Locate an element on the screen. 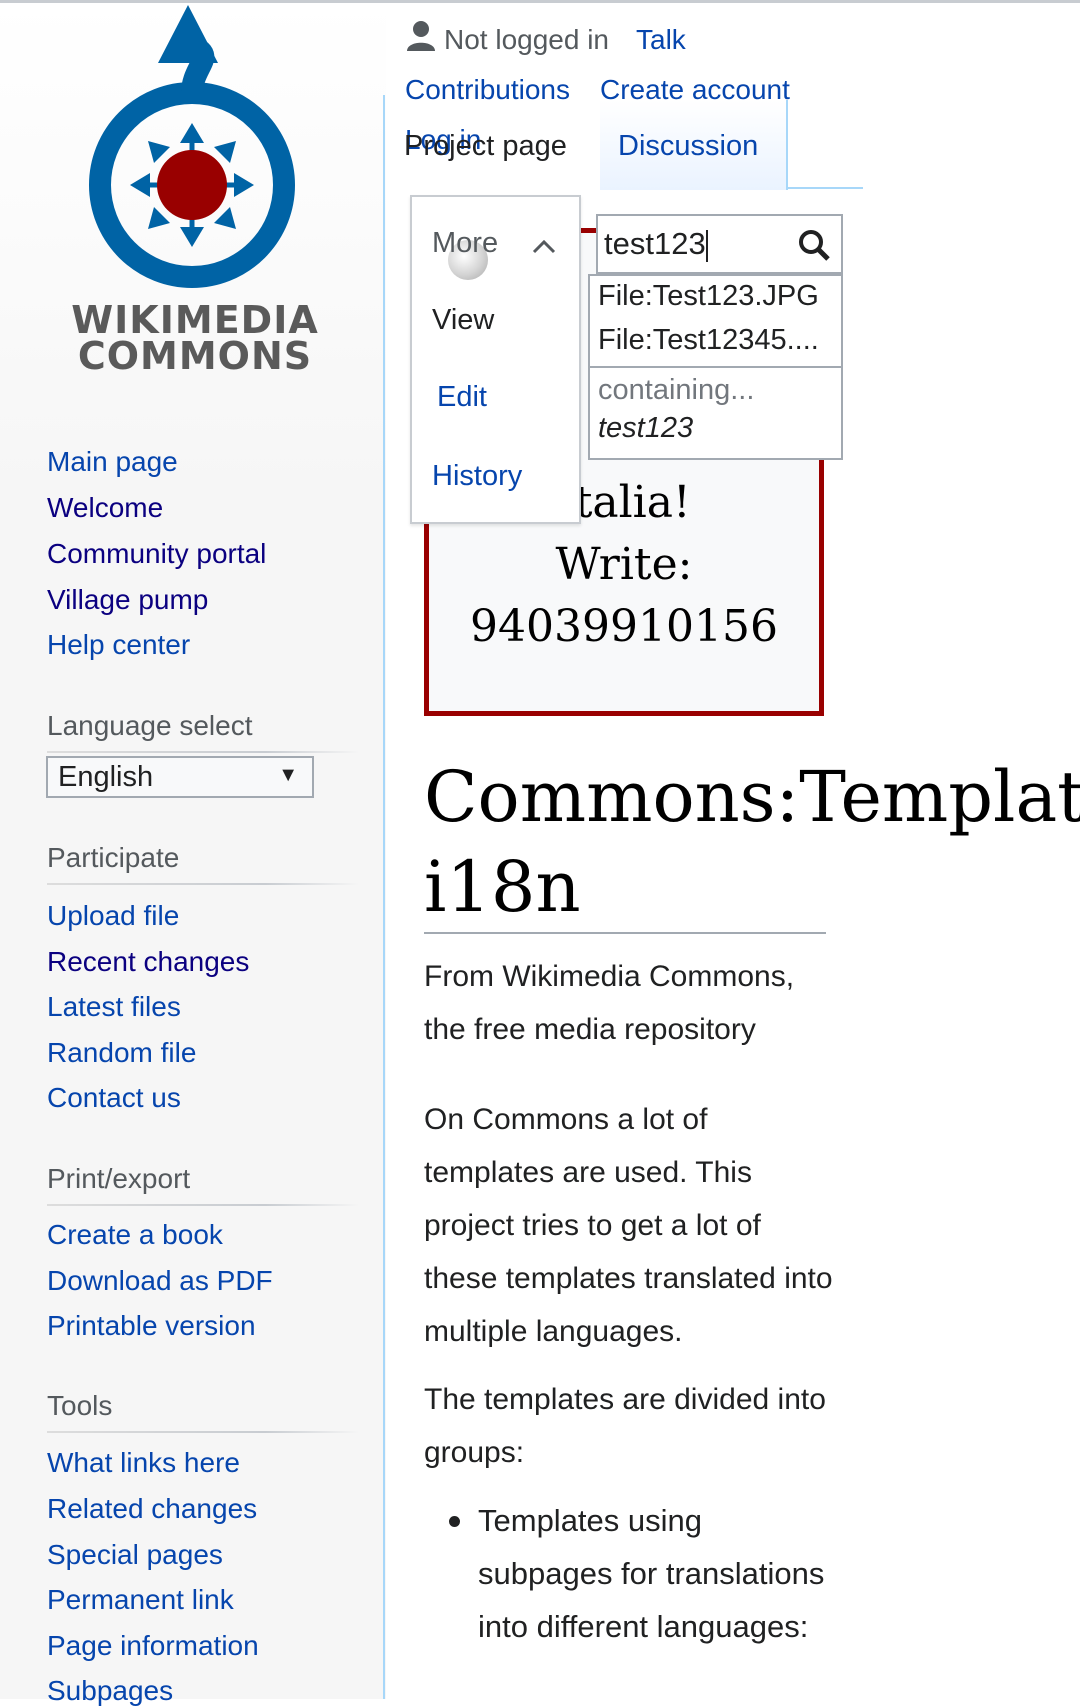 The height and width of the screenshot is (1707, 1080). banner-line-3: 94039910156 is located at coordinates (624, 626).